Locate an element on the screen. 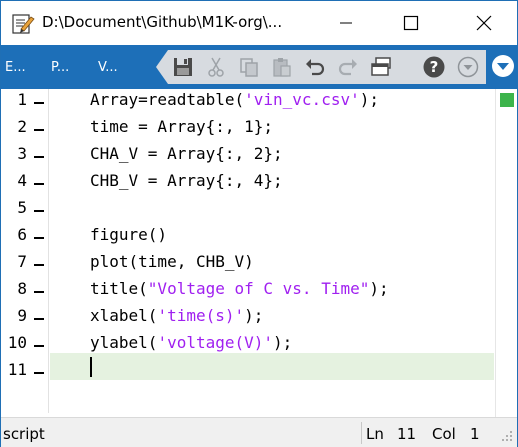 The height and width of the screenshot is (447, 518). line-number: 4 is located at coordinates (22, 180).